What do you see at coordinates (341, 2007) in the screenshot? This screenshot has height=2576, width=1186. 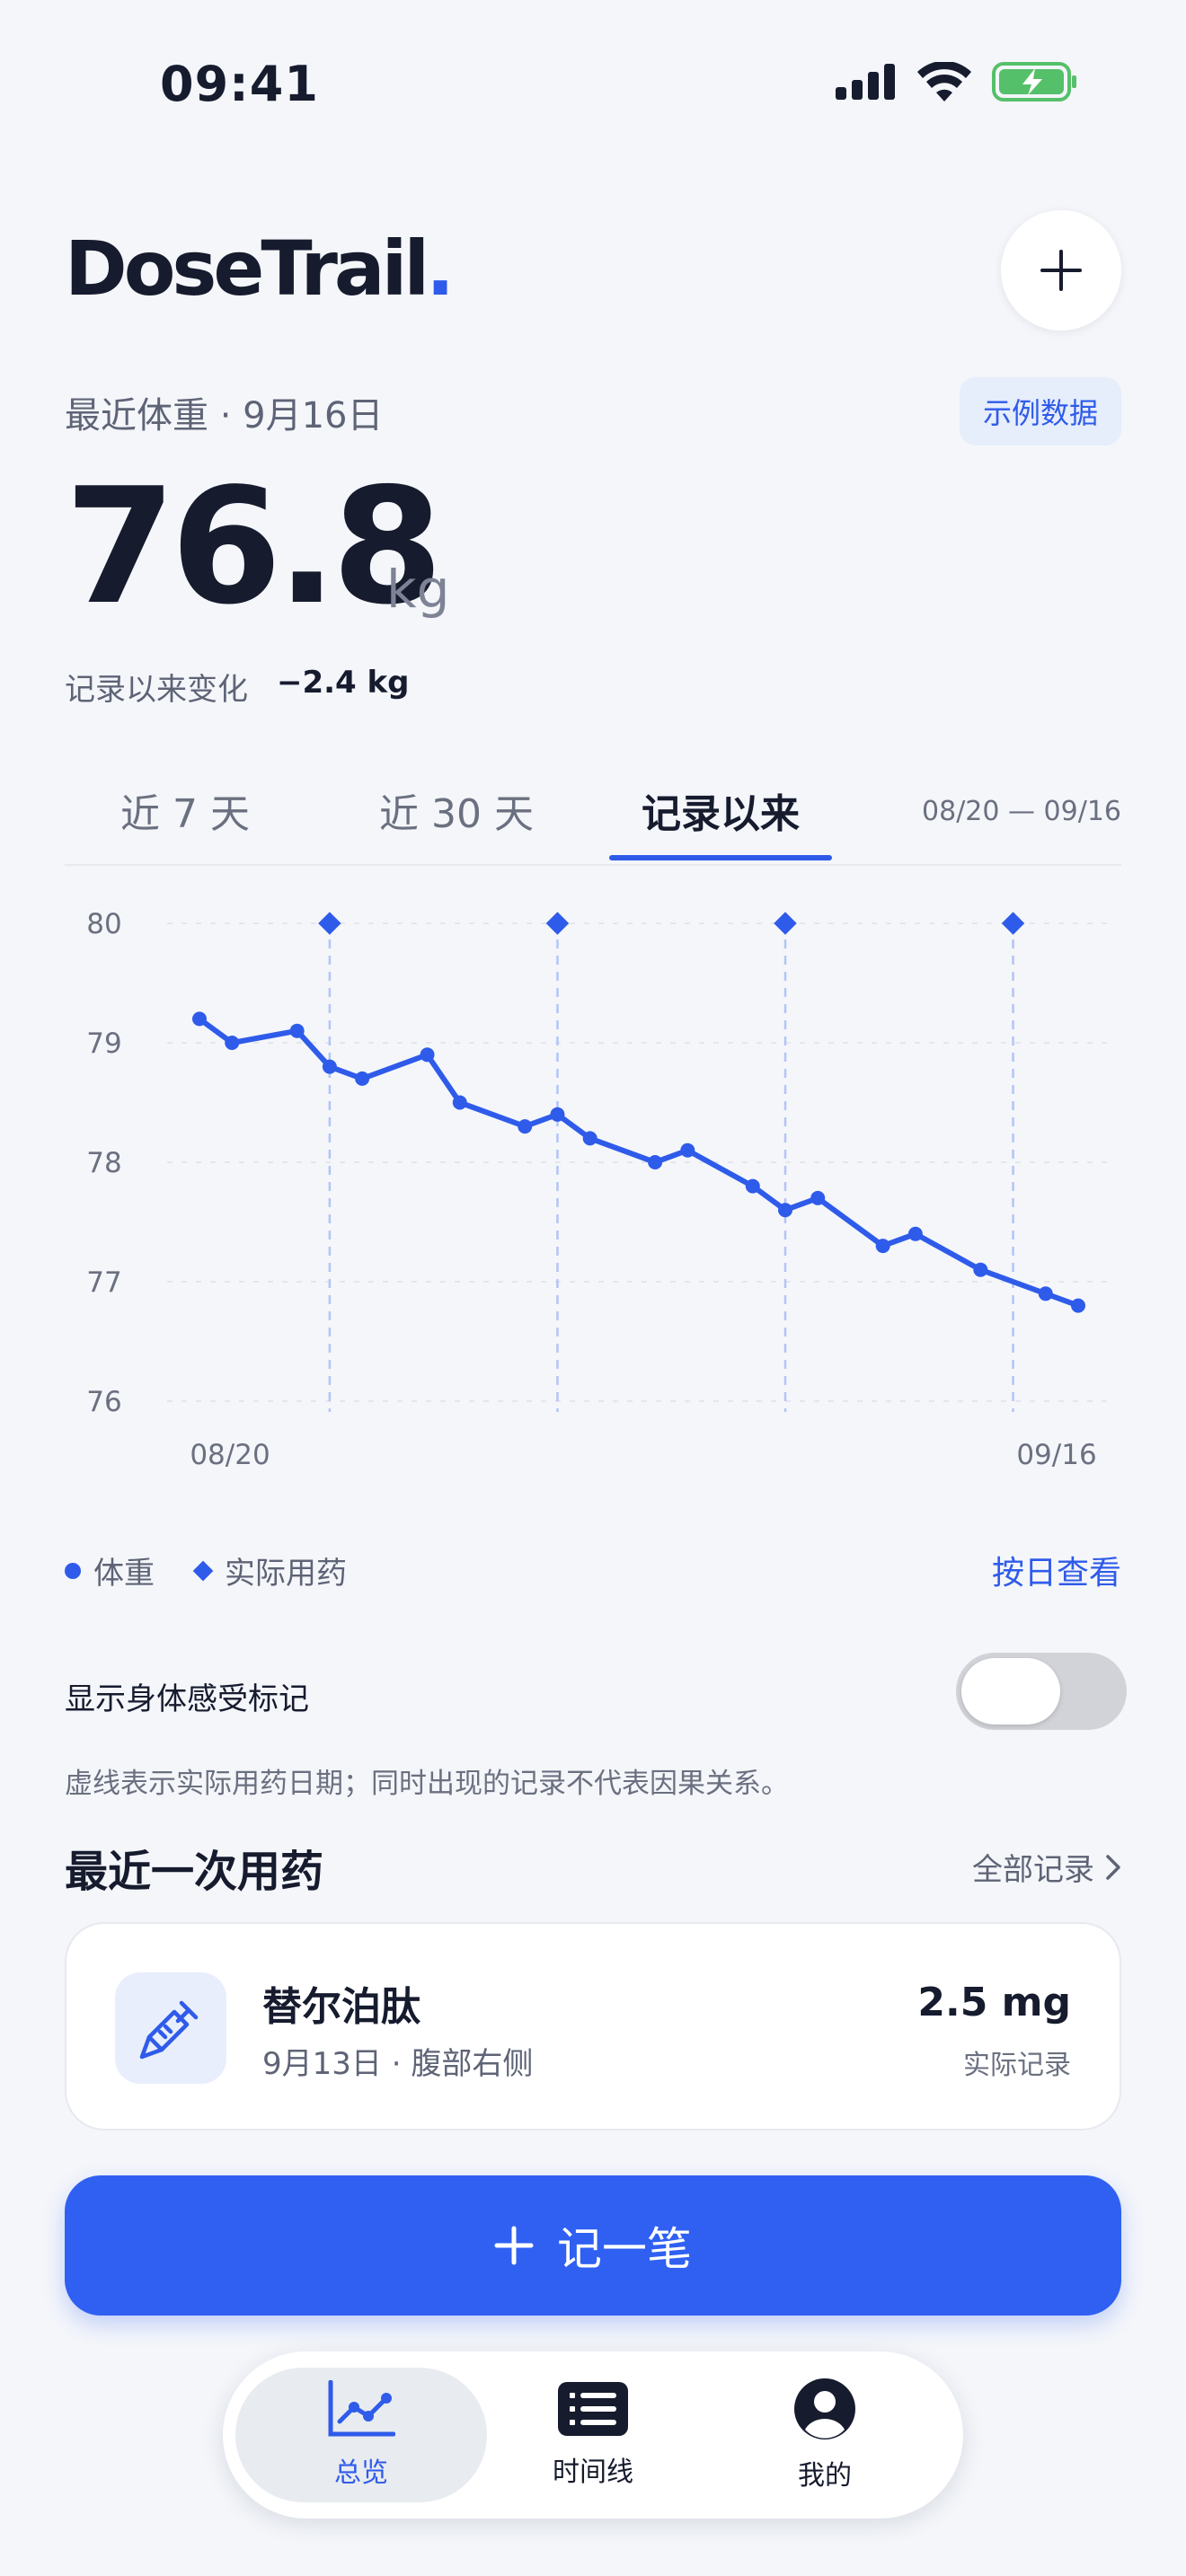 I see `drug-name: 替尔泊肽` at bounding box center [341, 2007].